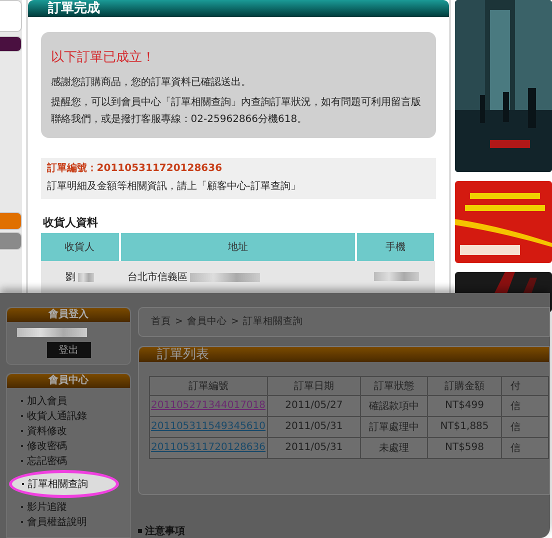 This screenshot has width=552, height=538. I want to click on section-title: 訂單完成, so click(238, 8).